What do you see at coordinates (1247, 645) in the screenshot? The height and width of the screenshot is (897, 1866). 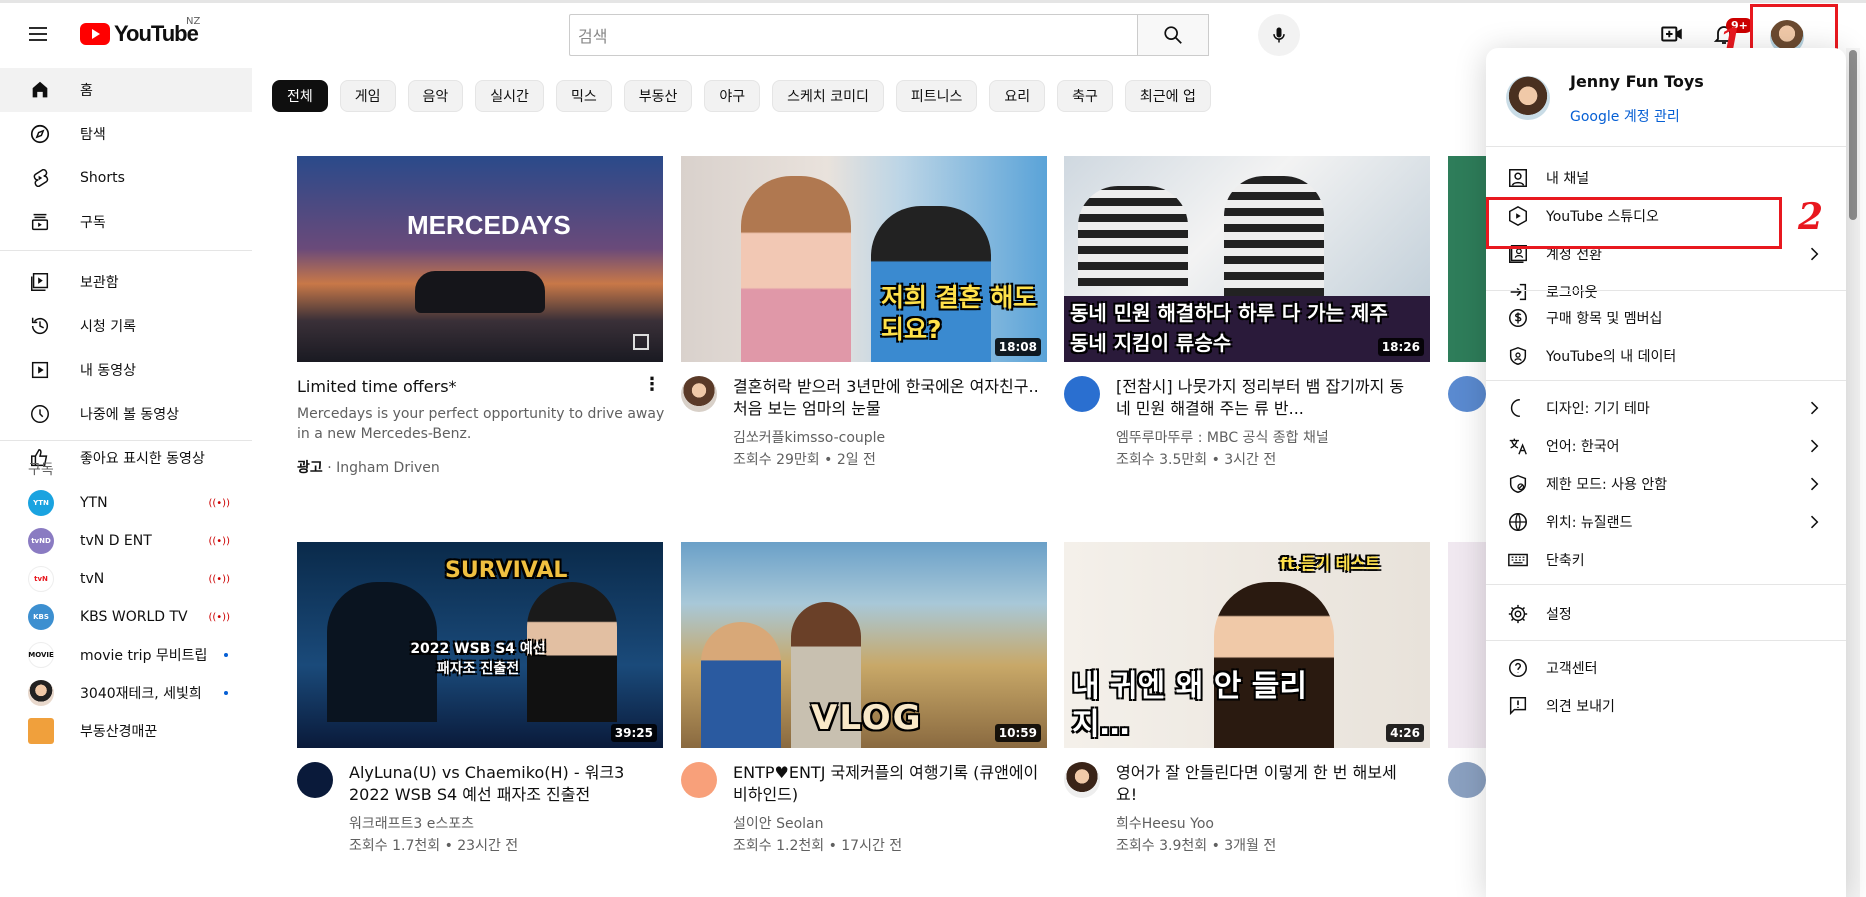 I see `video-thumbnail: ft.듣기 테스트 내 귀엔 왜 안 들리지… 4:26` at bounding box center [1247, 645].